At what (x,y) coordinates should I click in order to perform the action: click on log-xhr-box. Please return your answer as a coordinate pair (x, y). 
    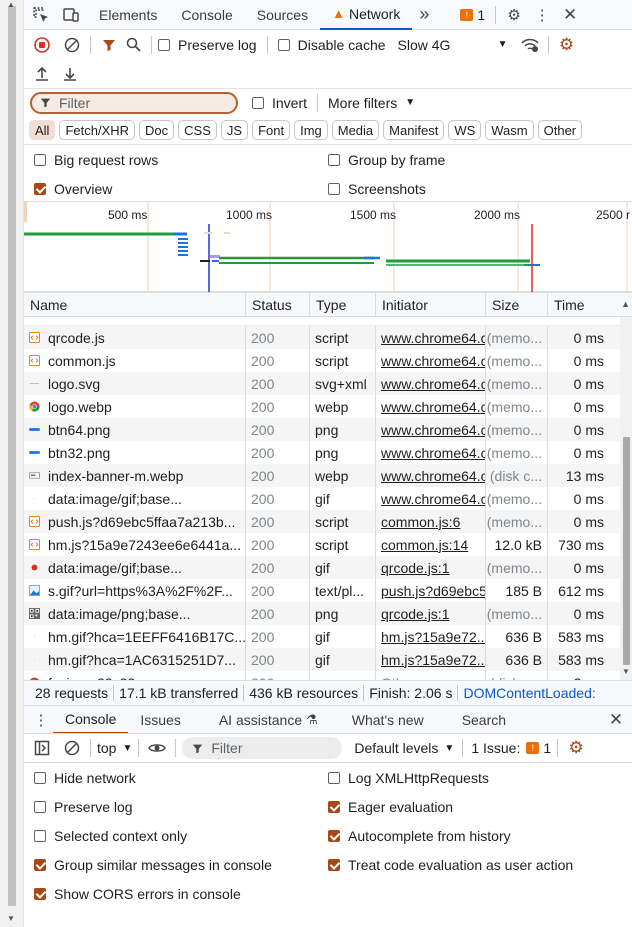
    Looking at the image, I should click on (334, 777).